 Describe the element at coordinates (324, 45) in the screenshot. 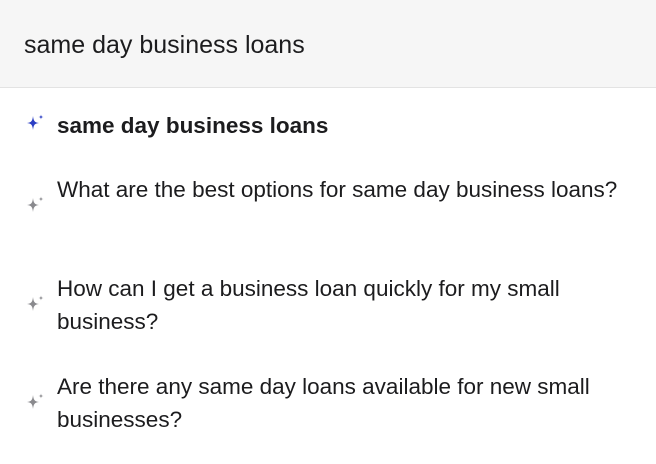

I see `search-input` at that location.